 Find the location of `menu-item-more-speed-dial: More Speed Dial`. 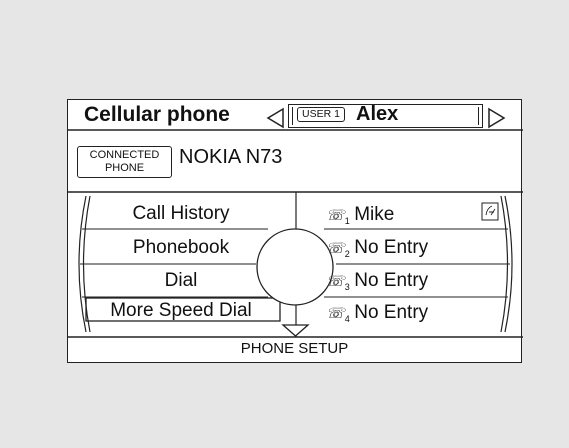

menu-item-more-speed-dial: More Speed Dial is located at coordinates (181, 311).